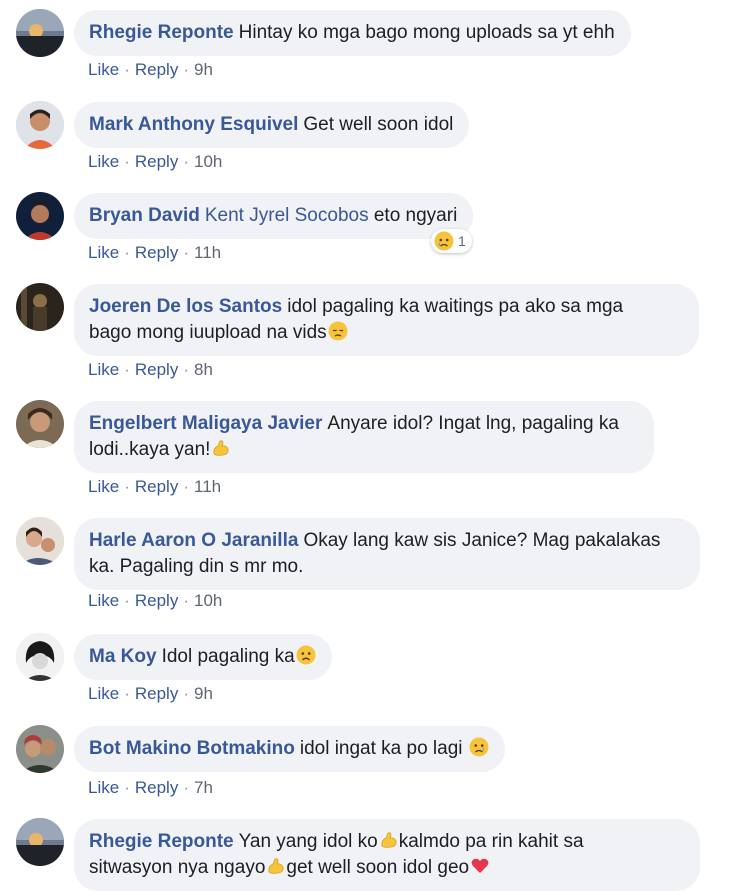 The height and width of the screenshot is (891, 750). What do you see at coordinates (338, 331) in the screenshot?
I see `pensive-face-icon` at bounding box center [338, 331].